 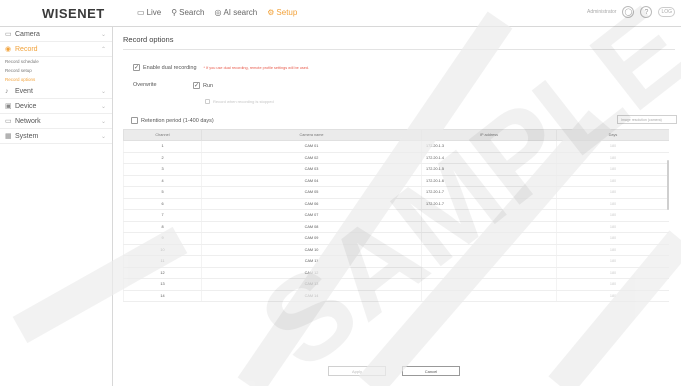 What do you see at coordinates (396, 215) in the screenshot?
I see `table-row: 7 CAM 07 180` at bounding box center [396, 215].